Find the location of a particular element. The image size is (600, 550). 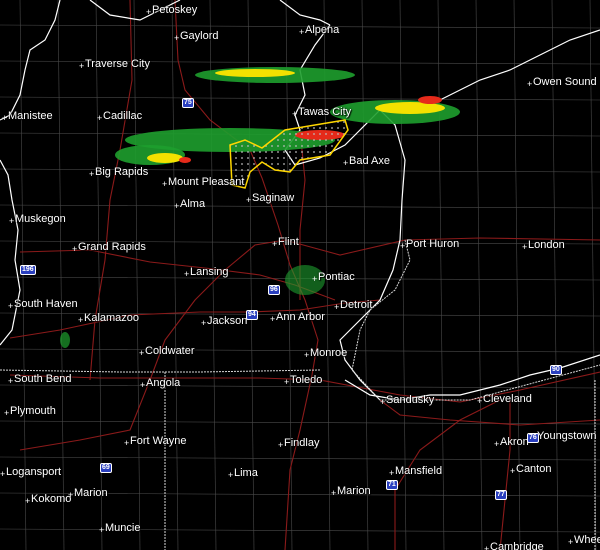

city-marker-cleveland: + is located at coordinates (480, 401).